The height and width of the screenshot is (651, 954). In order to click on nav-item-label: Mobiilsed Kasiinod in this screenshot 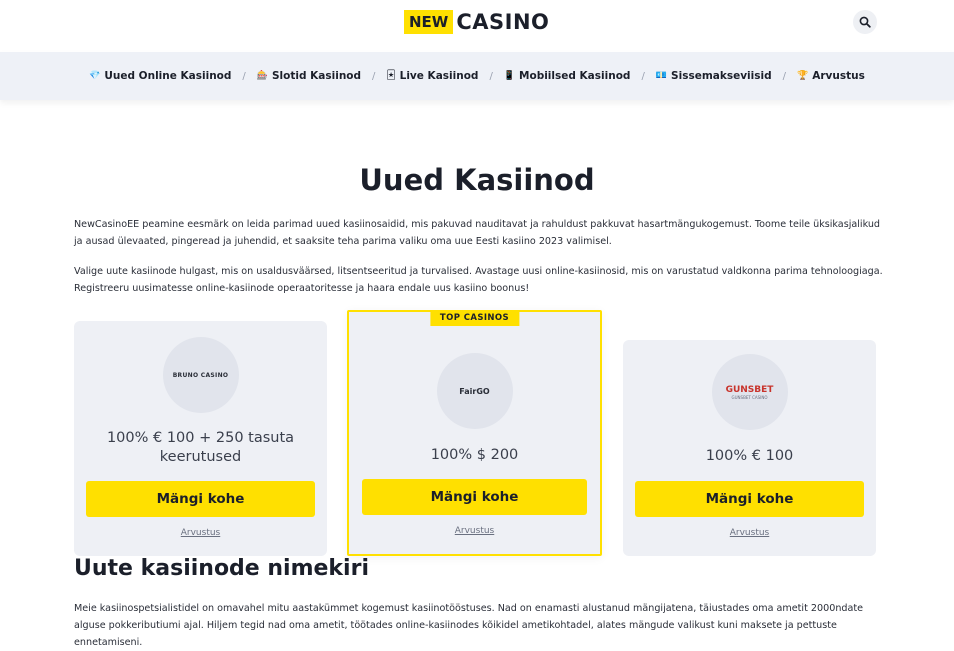, I will do `click(575, 76)`.